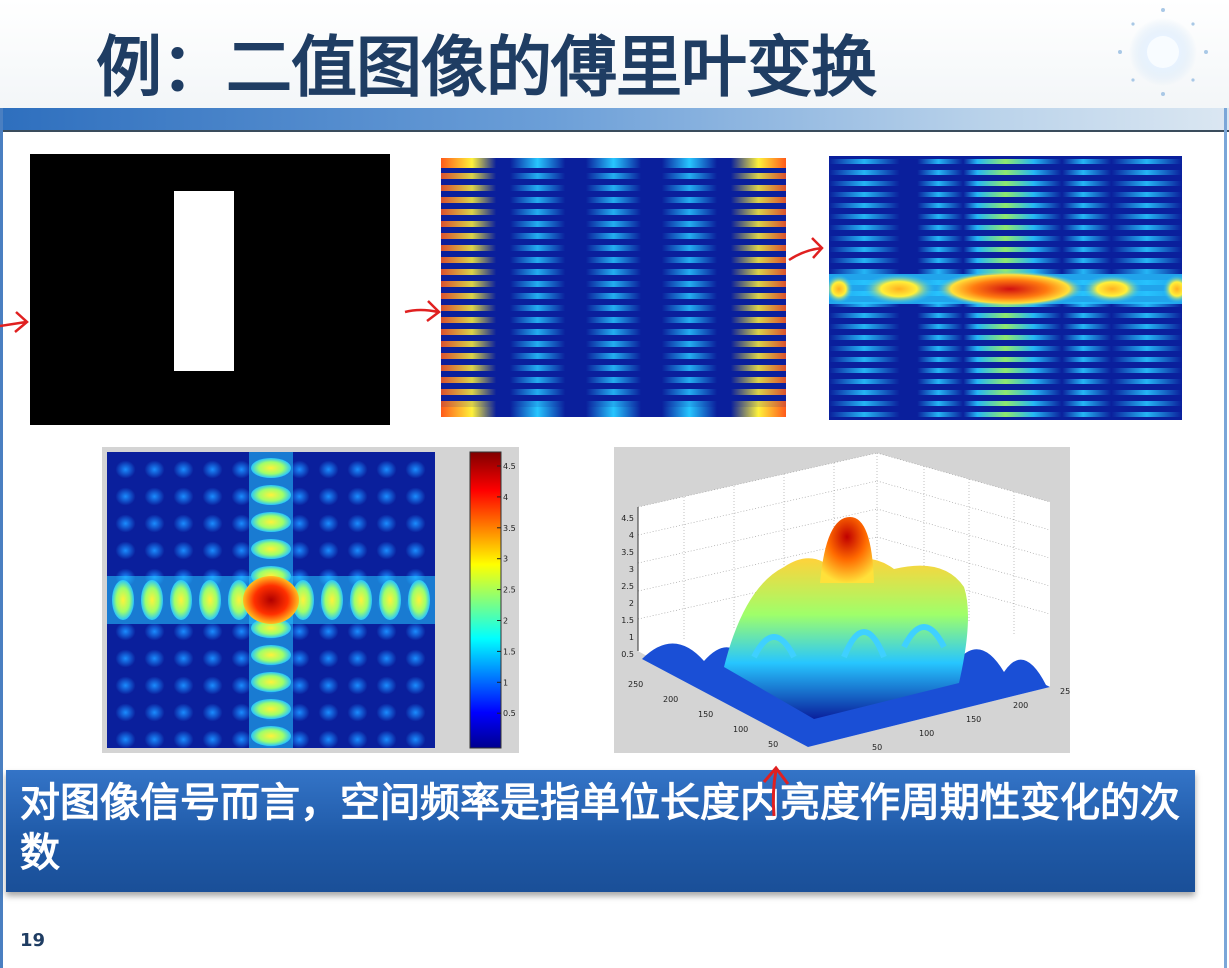 Image resolution: width=1229 pixels, height=968 pixels. What do you see at coordinates (627, 586) in the screenshot?
I see `z-axis-tick-label: 2.5` at bounding box center [627, 586].